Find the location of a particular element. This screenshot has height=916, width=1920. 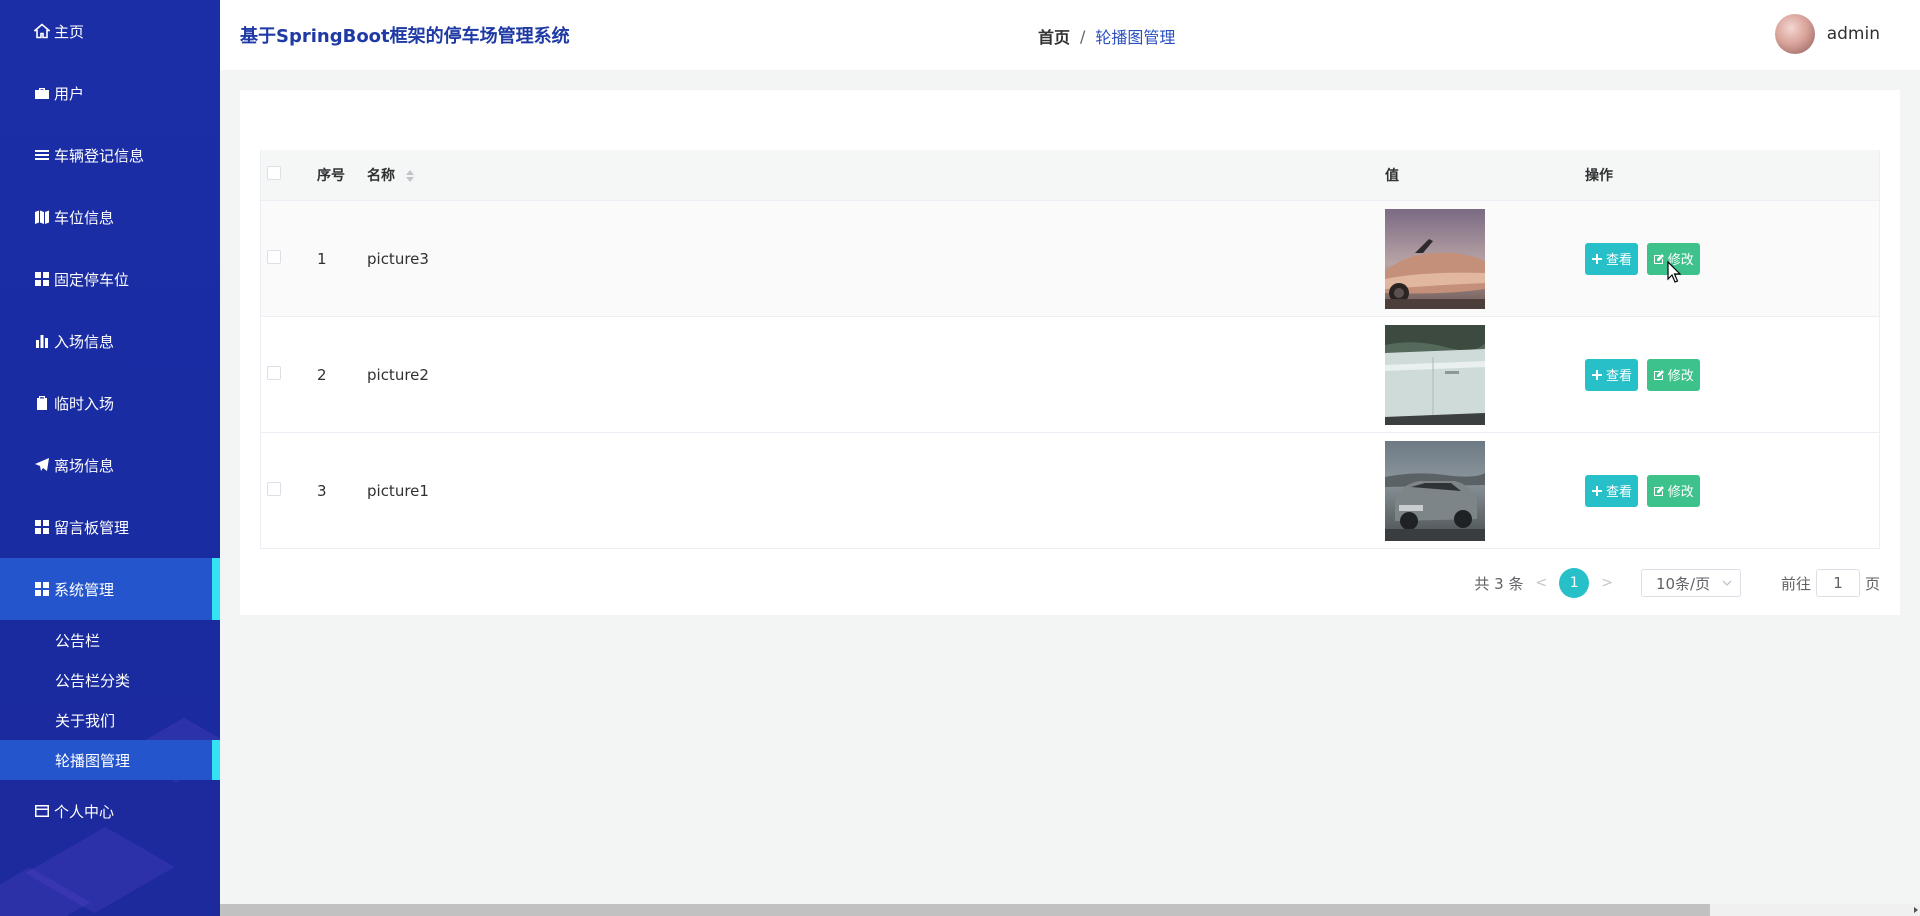

table-row: 2 picture2 查看 修改 is located at coordinates (1070, 374).